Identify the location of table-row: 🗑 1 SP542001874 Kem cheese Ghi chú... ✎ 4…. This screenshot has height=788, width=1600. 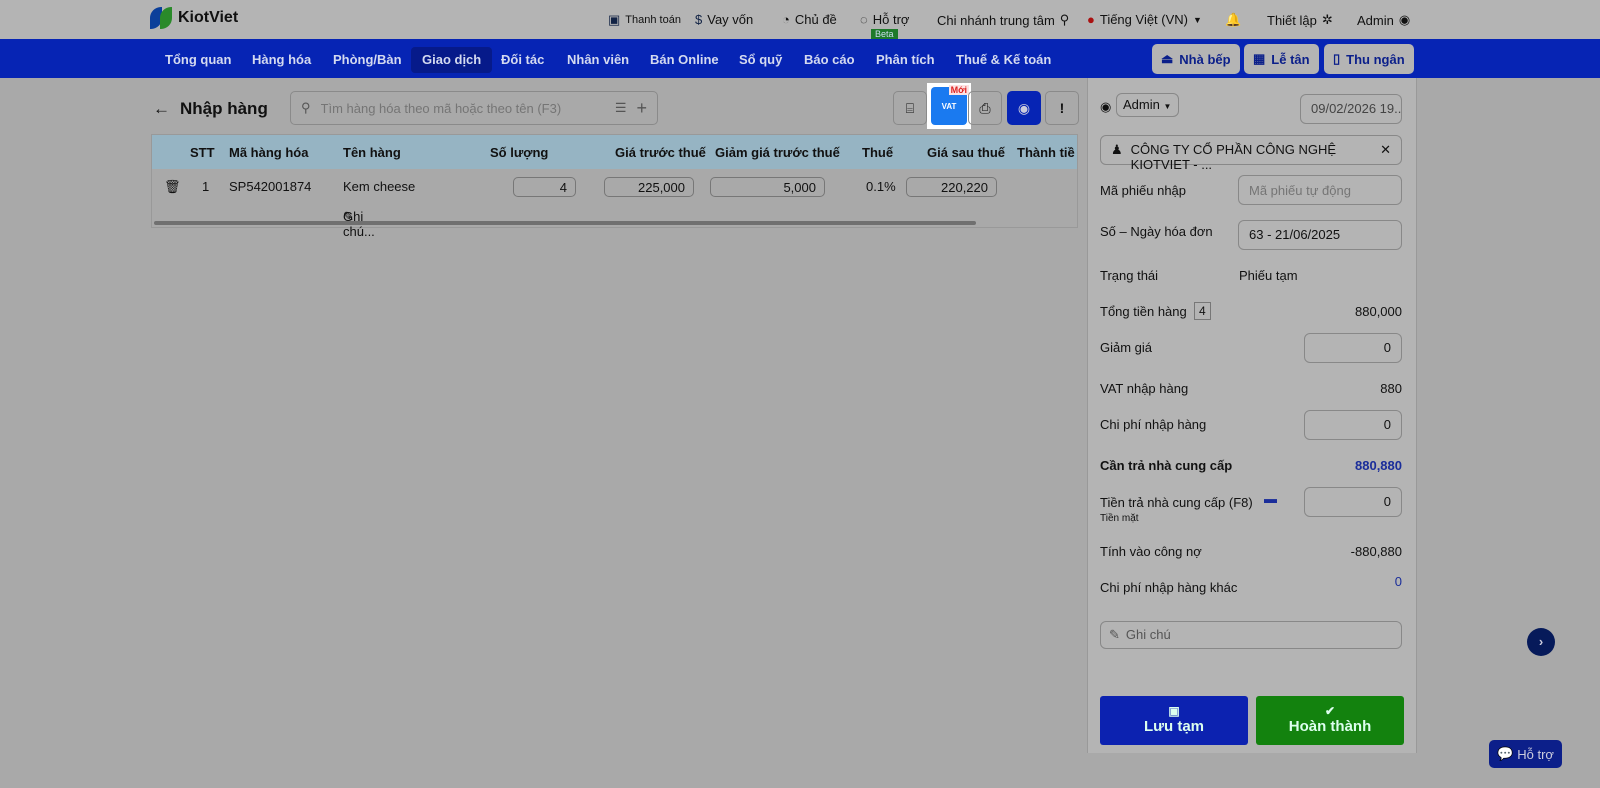
(614, 204).